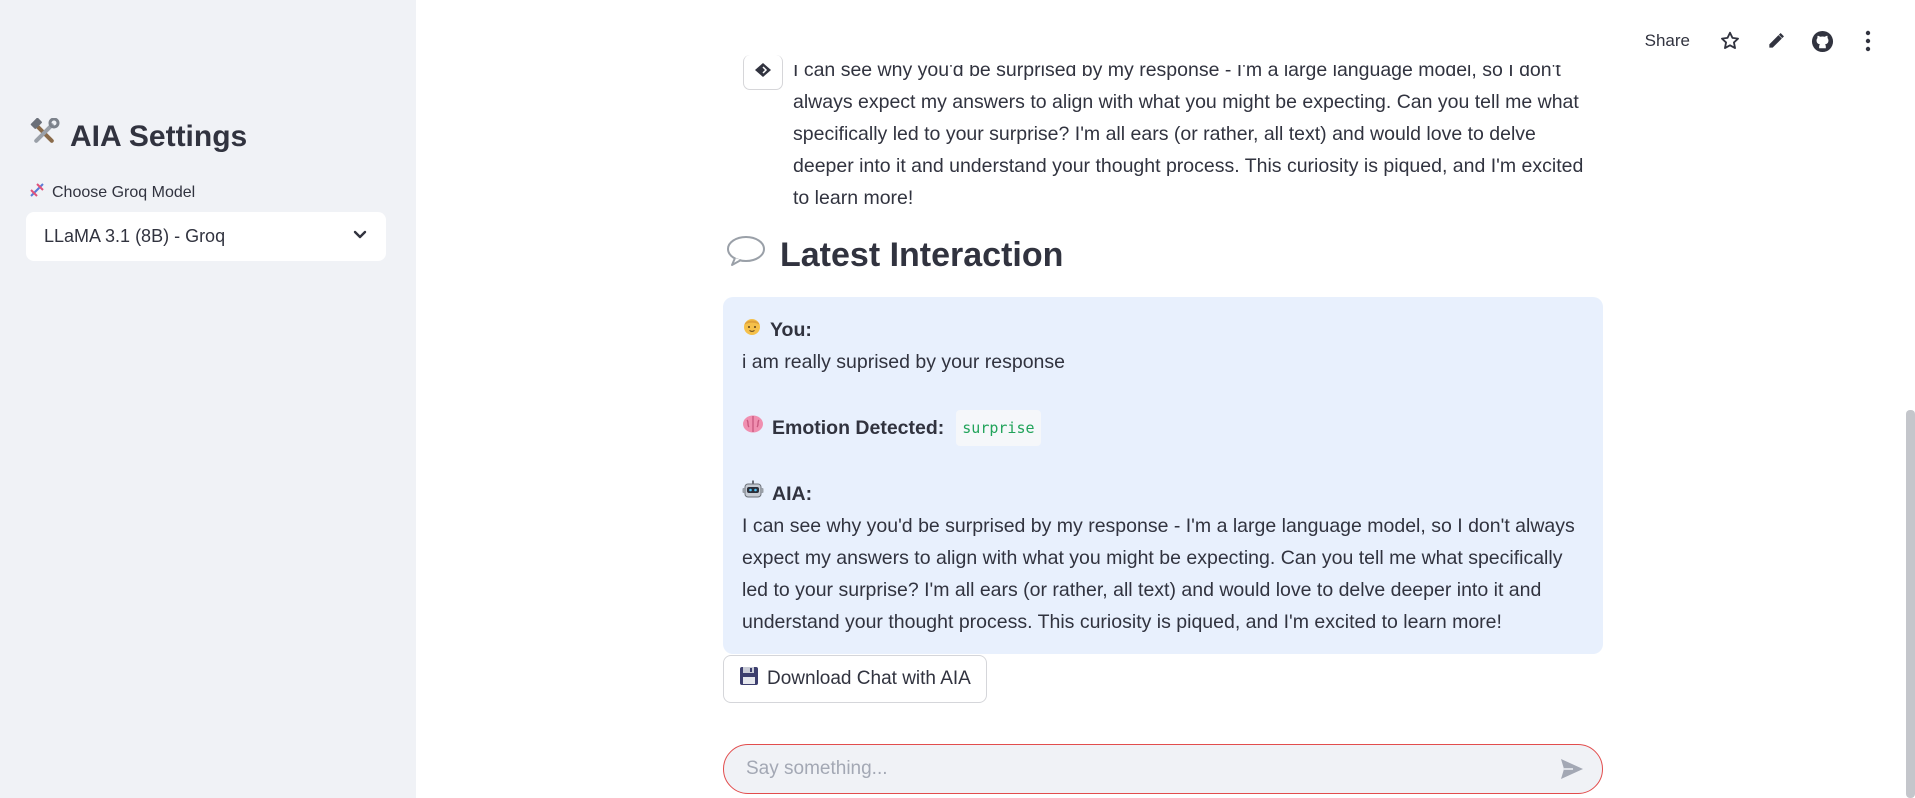 The height and width of the screenshot is (798, 1915). What do you see at coordinates (858, 428) in the screenshot?
I see `emotion-label: Emotion Detected:` at bounding box center [858, 428].